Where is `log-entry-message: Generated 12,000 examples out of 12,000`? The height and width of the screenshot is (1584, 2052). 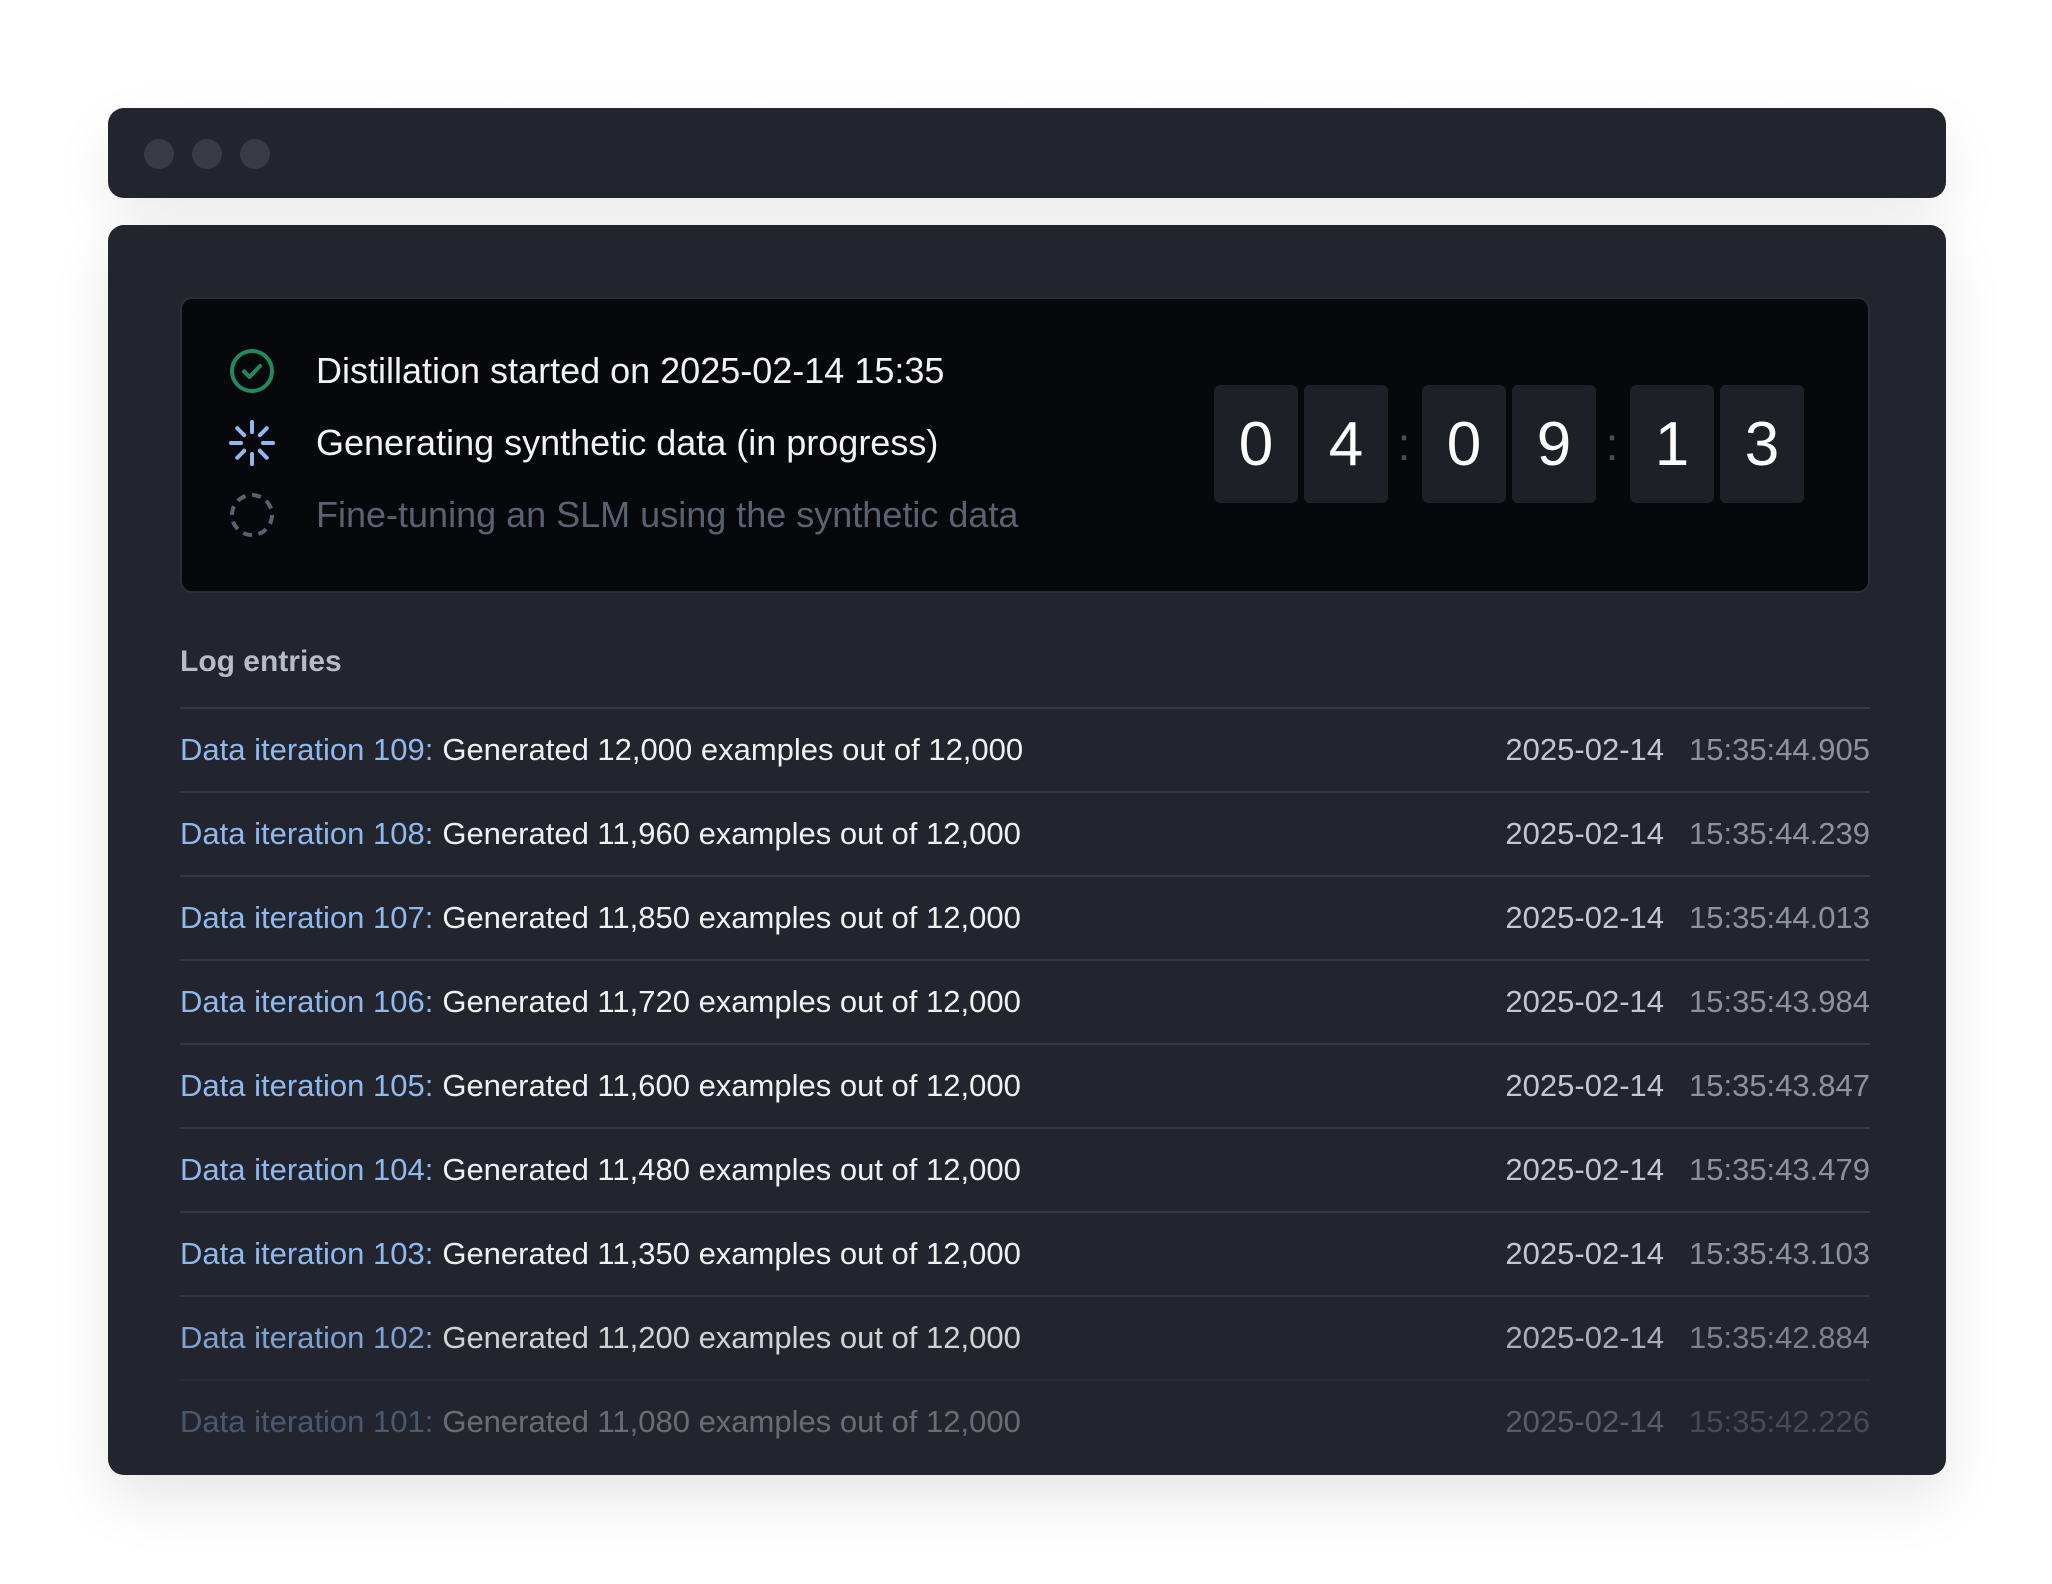 log-entry-message: Generated 12,000 examples out of 12,000 is located at coordinates (733, 749).